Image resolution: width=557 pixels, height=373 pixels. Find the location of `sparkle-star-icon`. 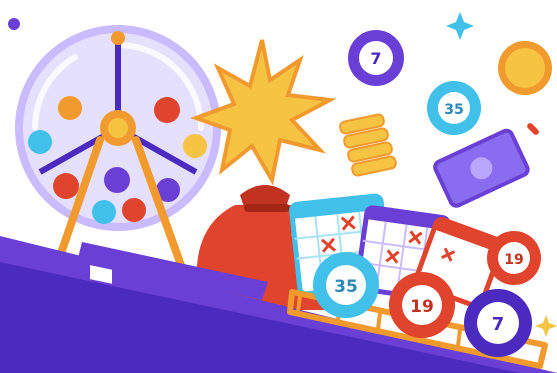

sparkle-star-icon is located at coordinates (460, 26).